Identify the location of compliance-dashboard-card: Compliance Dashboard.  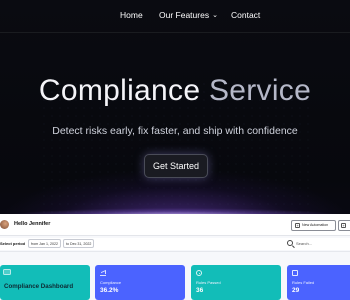
(45, 282).